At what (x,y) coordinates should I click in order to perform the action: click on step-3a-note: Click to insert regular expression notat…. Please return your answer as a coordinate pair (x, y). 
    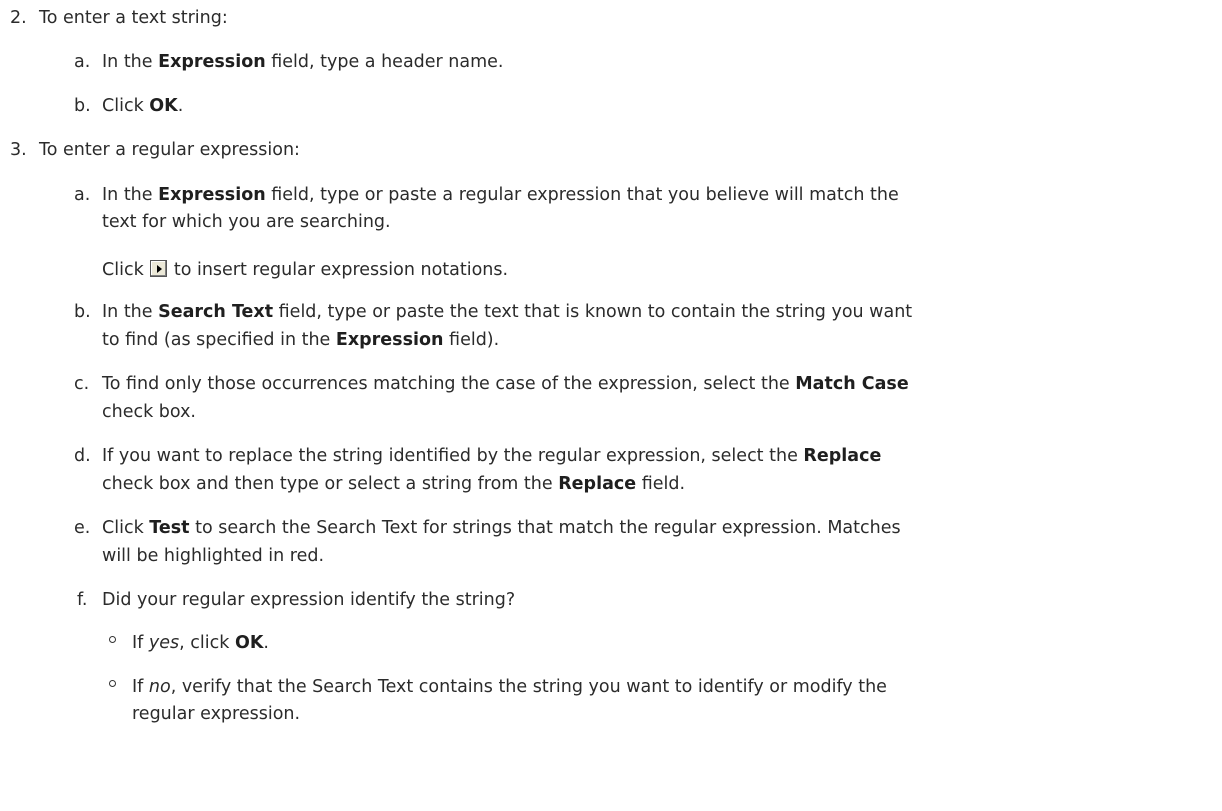
    Looking at the image, I should click on (305, 270).